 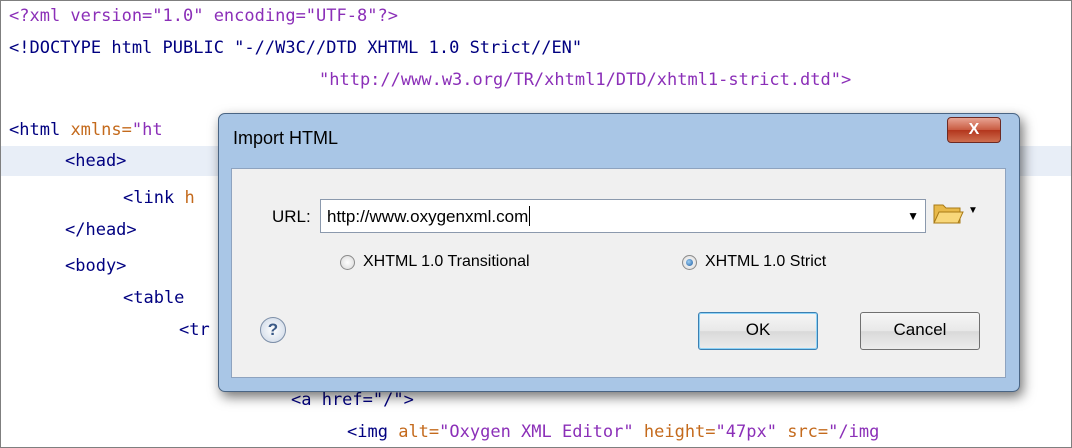 I want to click on radio-xhtml-strict: XHTML 1.0 Strict, so click(x=754, y=262).